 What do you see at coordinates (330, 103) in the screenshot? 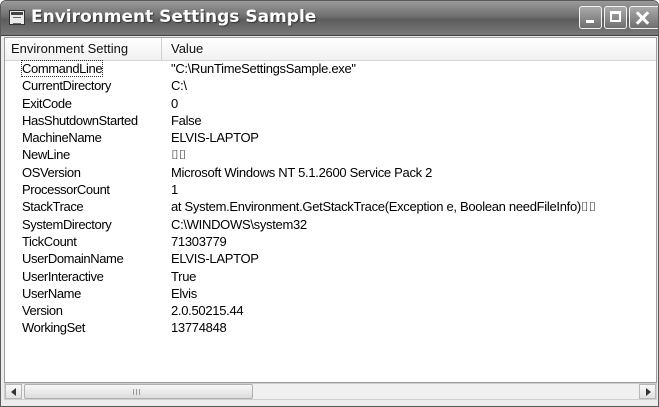
I see `list-item: ExitCode 0` at bounding box center [330, 103].